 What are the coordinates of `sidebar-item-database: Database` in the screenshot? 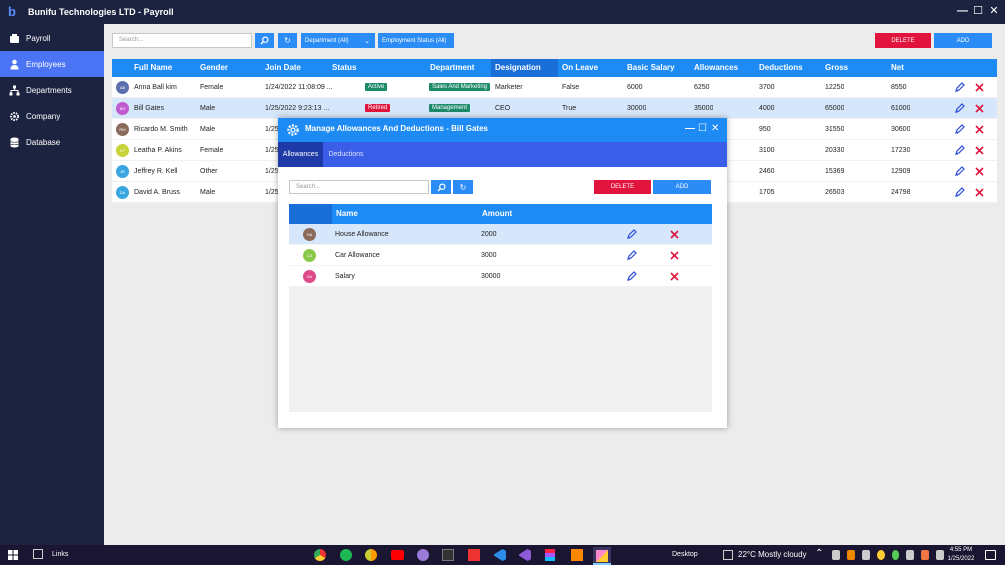 It's located at (52, 142).